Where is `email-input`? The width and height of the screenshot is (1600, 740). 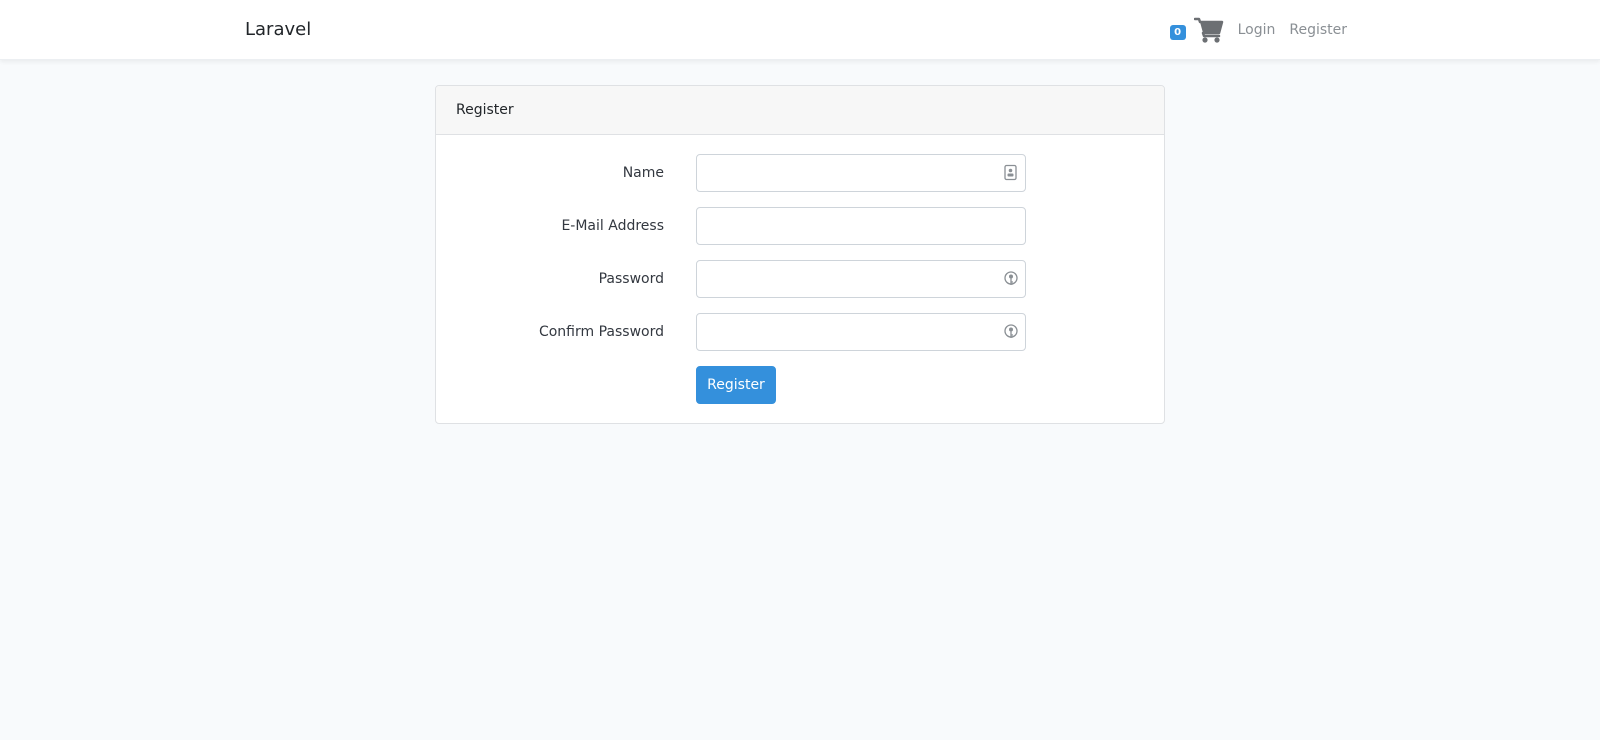 email-input is located at coordinates (861, 226).